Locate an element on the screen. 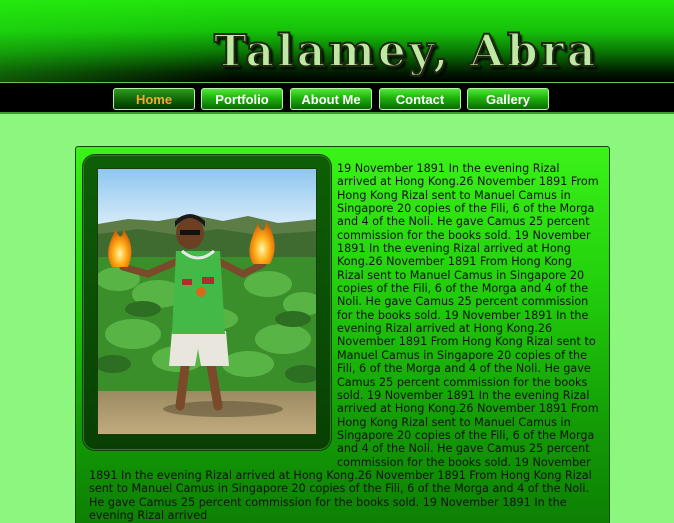 The image size is (674, 523). nav-about-me-button: About Me is located at coordinates (331, 99).